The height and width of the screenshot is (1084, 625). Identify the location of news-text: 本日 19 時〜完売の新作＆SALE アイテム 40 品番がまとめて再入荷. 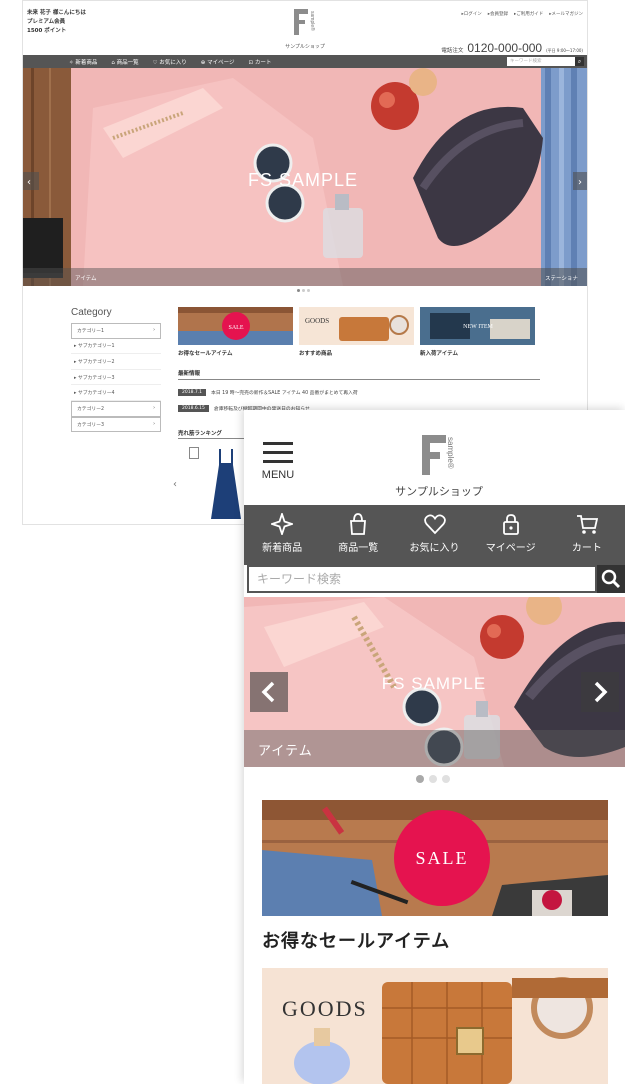
(284, 393).